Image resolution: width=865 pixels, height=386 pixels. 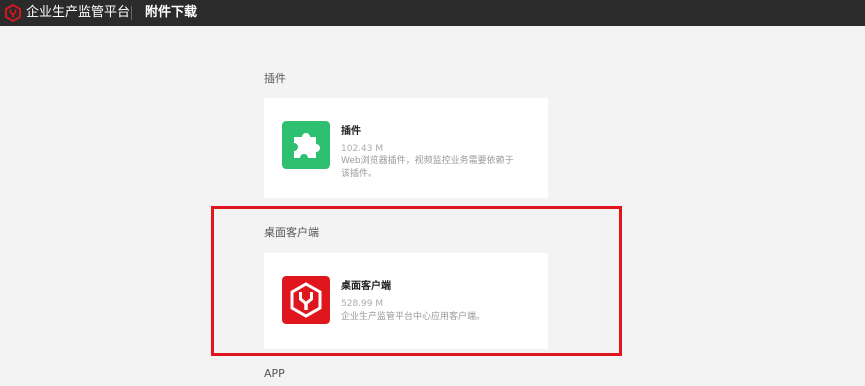 What do you see at coordinates (366, 284) in the screenshot?
I see `item-name: 桌面客户端` at bounding box center [366, 284].